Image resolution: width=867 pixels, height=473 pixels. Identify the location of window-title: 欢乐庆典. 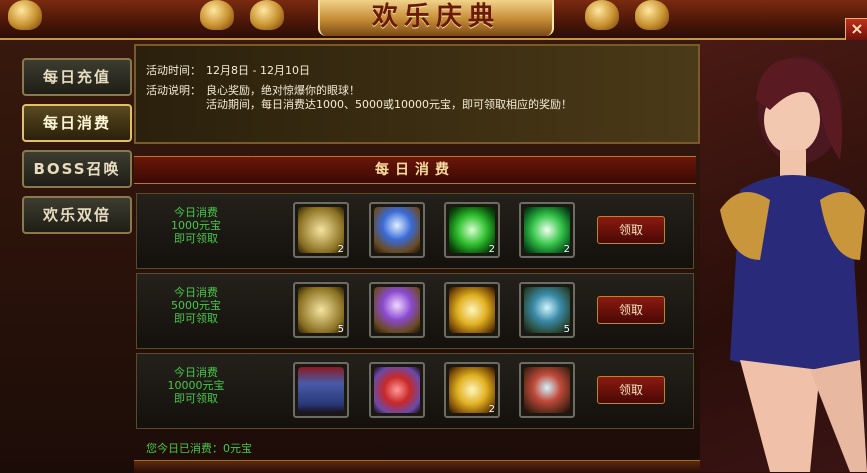
(436, 18).